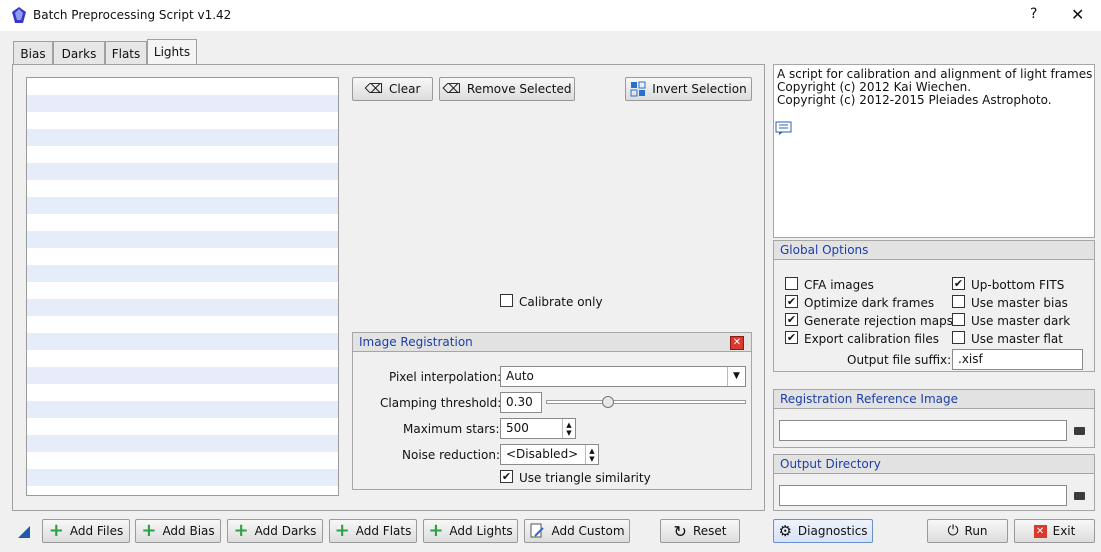 This screenshot has height=552, width=1101. What do you see at coordinates (373, 89) in the screenshot?
I see `clear-icon: ⌫` at bounding box center [373, 89].